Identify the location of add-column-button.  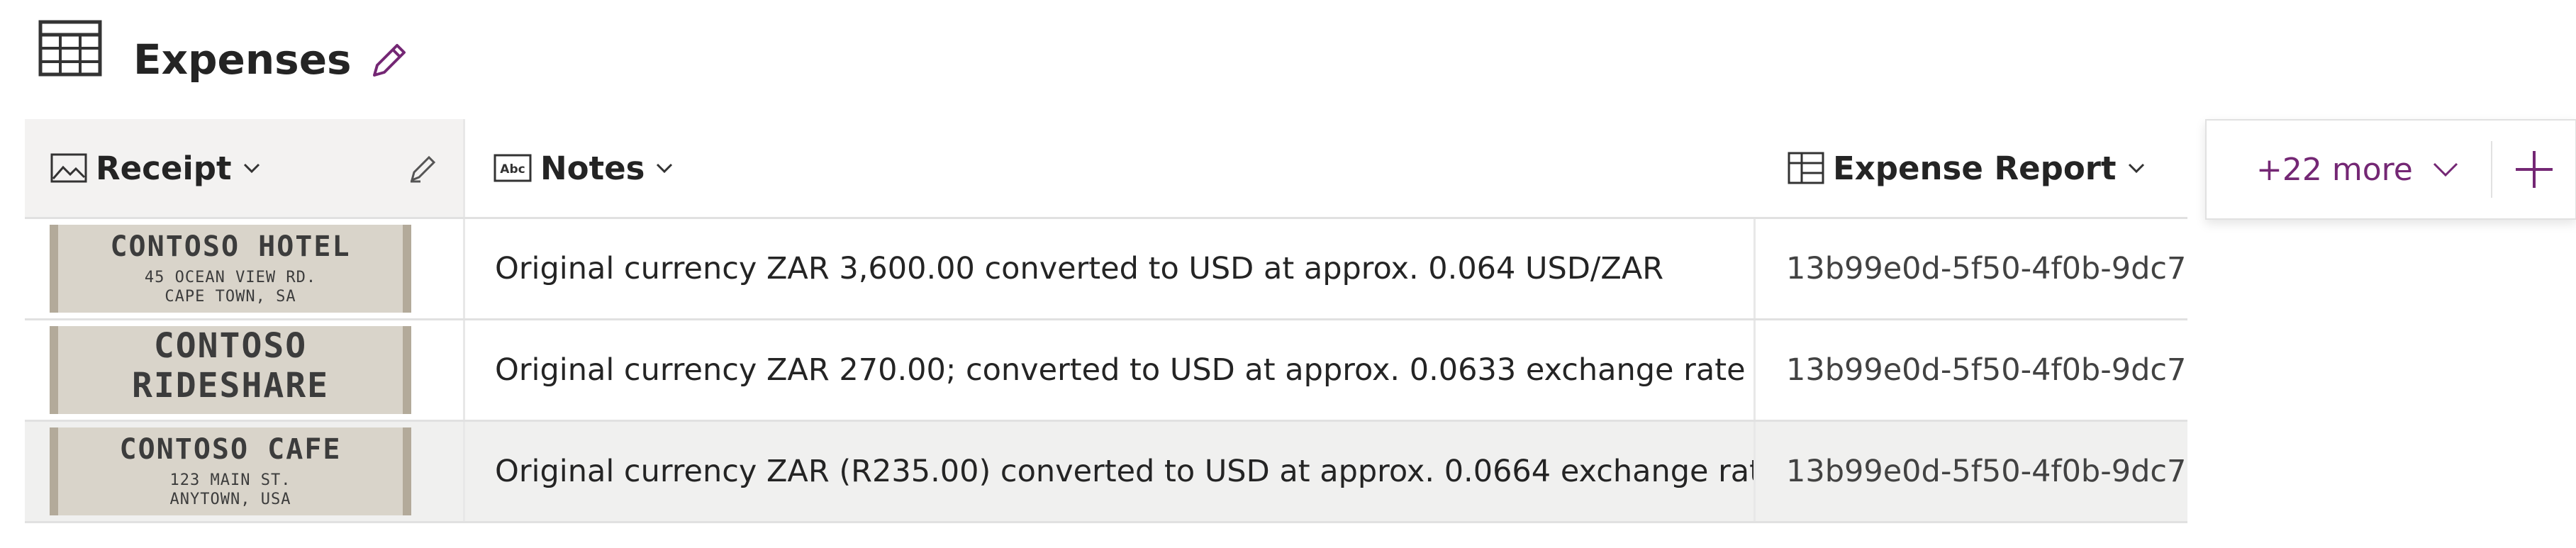
(2533, 169).